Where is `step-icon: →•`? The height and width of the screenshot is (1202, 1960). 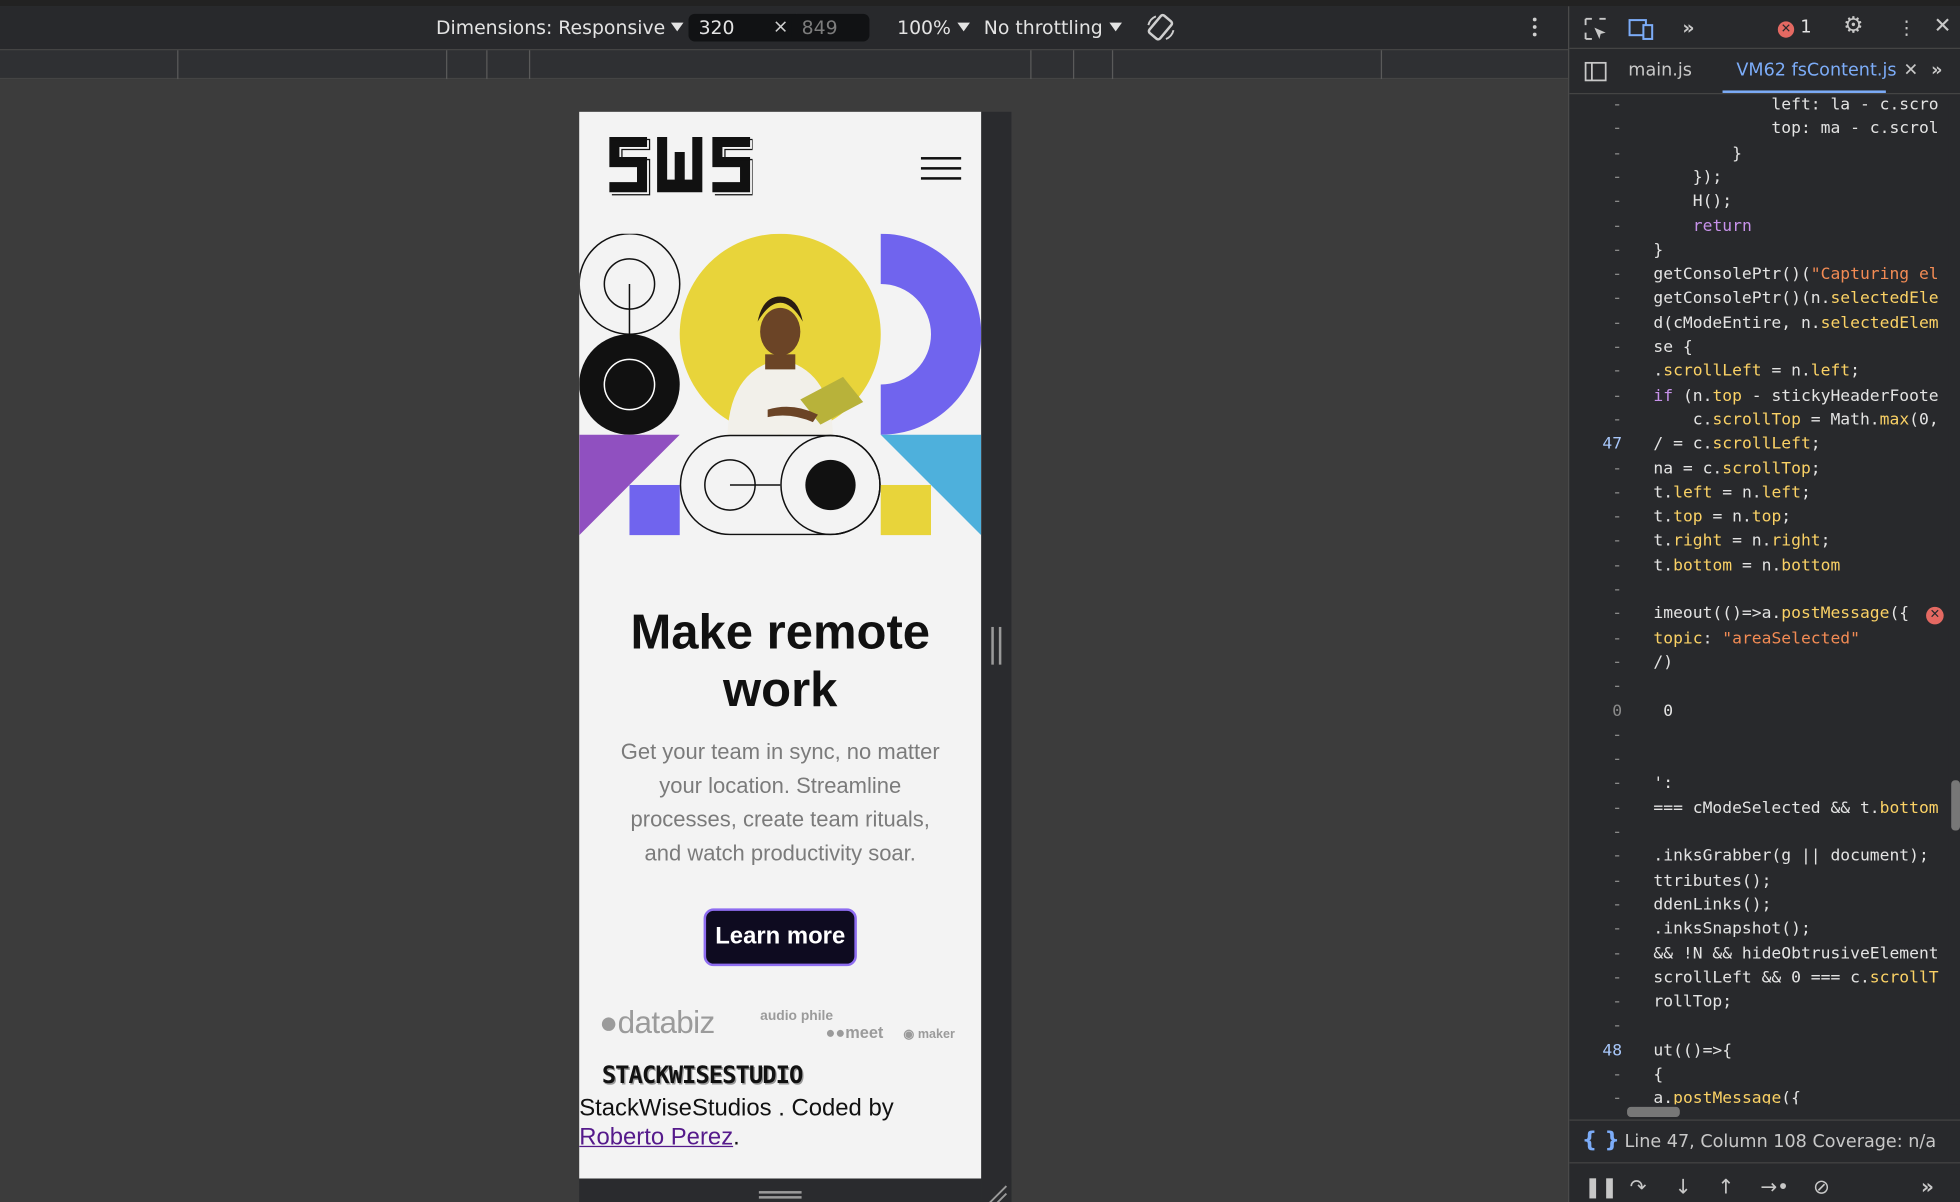 step-icon: →• is located at coordinates (1774, 1187).